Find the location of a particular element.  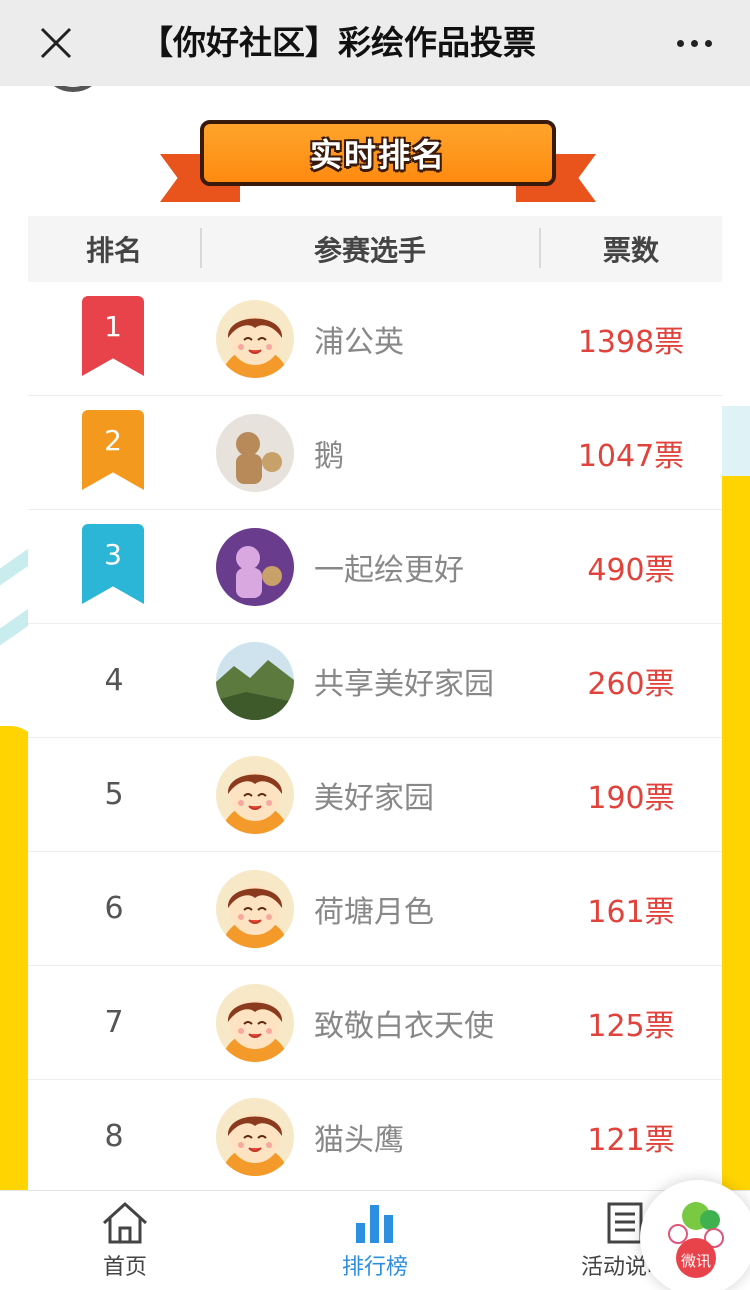

more-button is located at coordinates (694, 43).